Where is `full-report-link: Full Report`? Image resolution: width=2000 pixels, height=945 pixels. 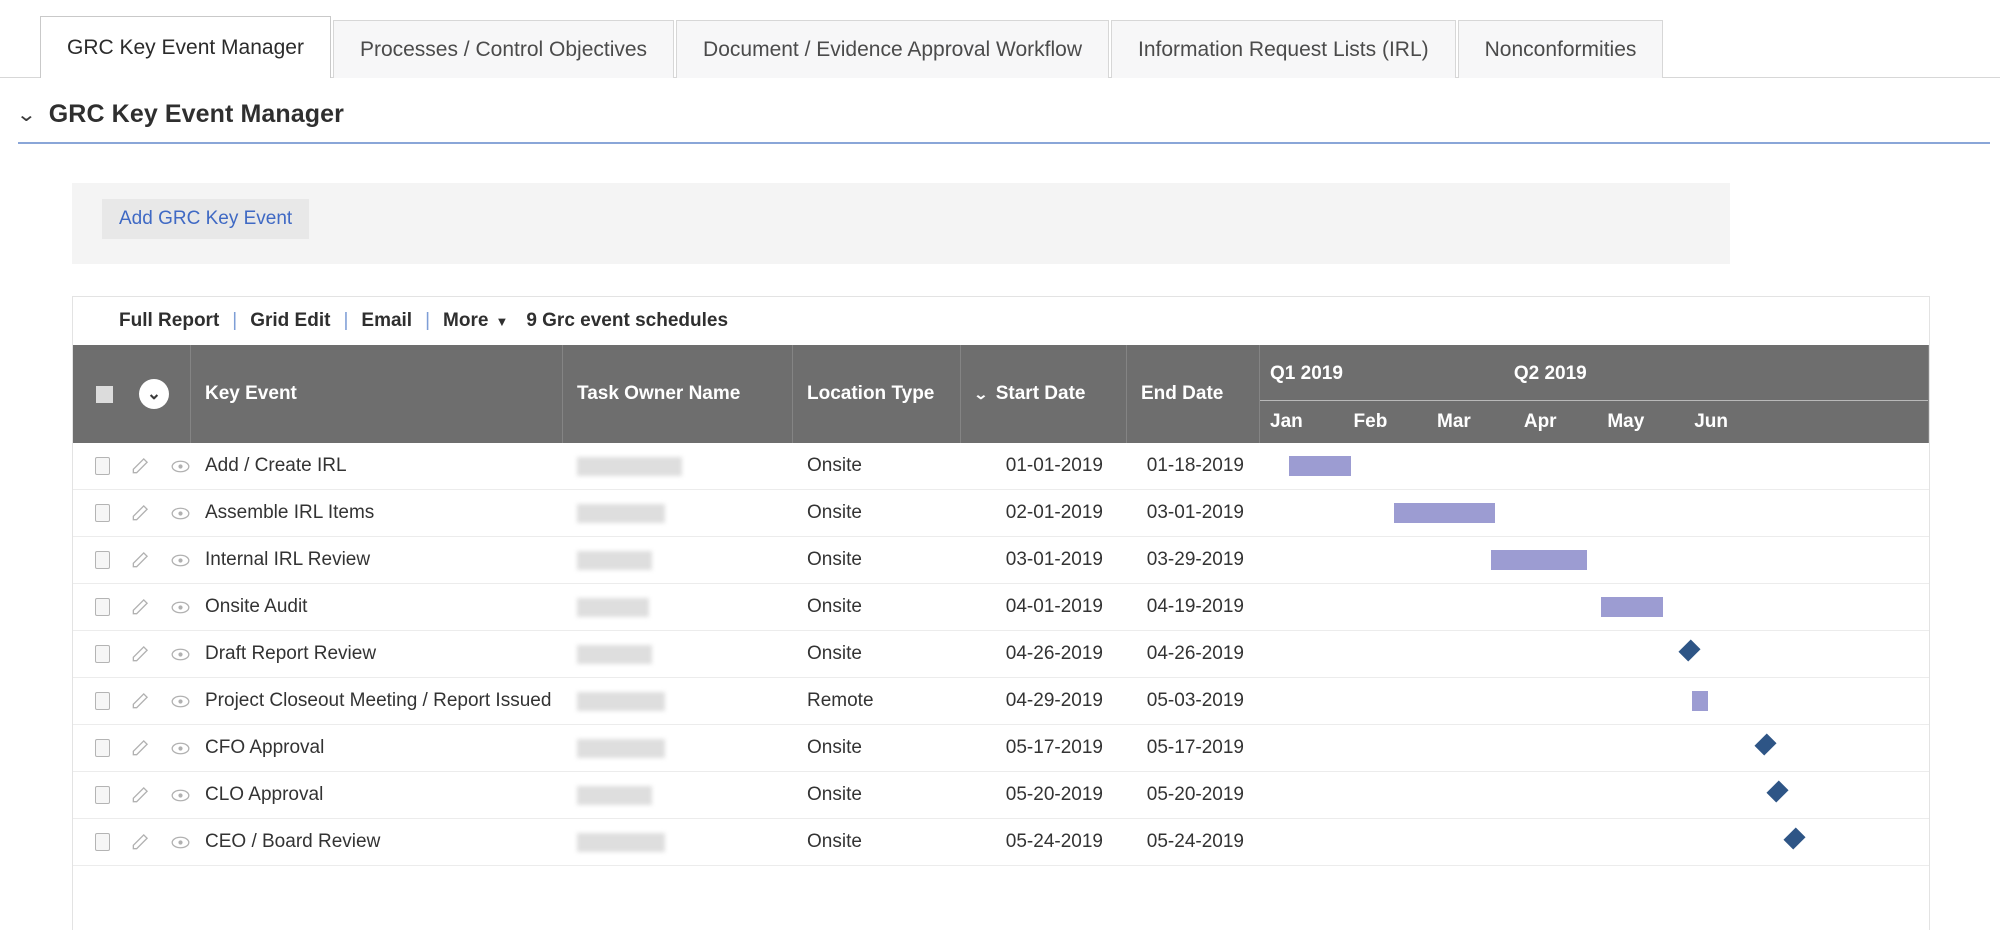 full-report-link: Full Report is located at coordinates (169, 321).